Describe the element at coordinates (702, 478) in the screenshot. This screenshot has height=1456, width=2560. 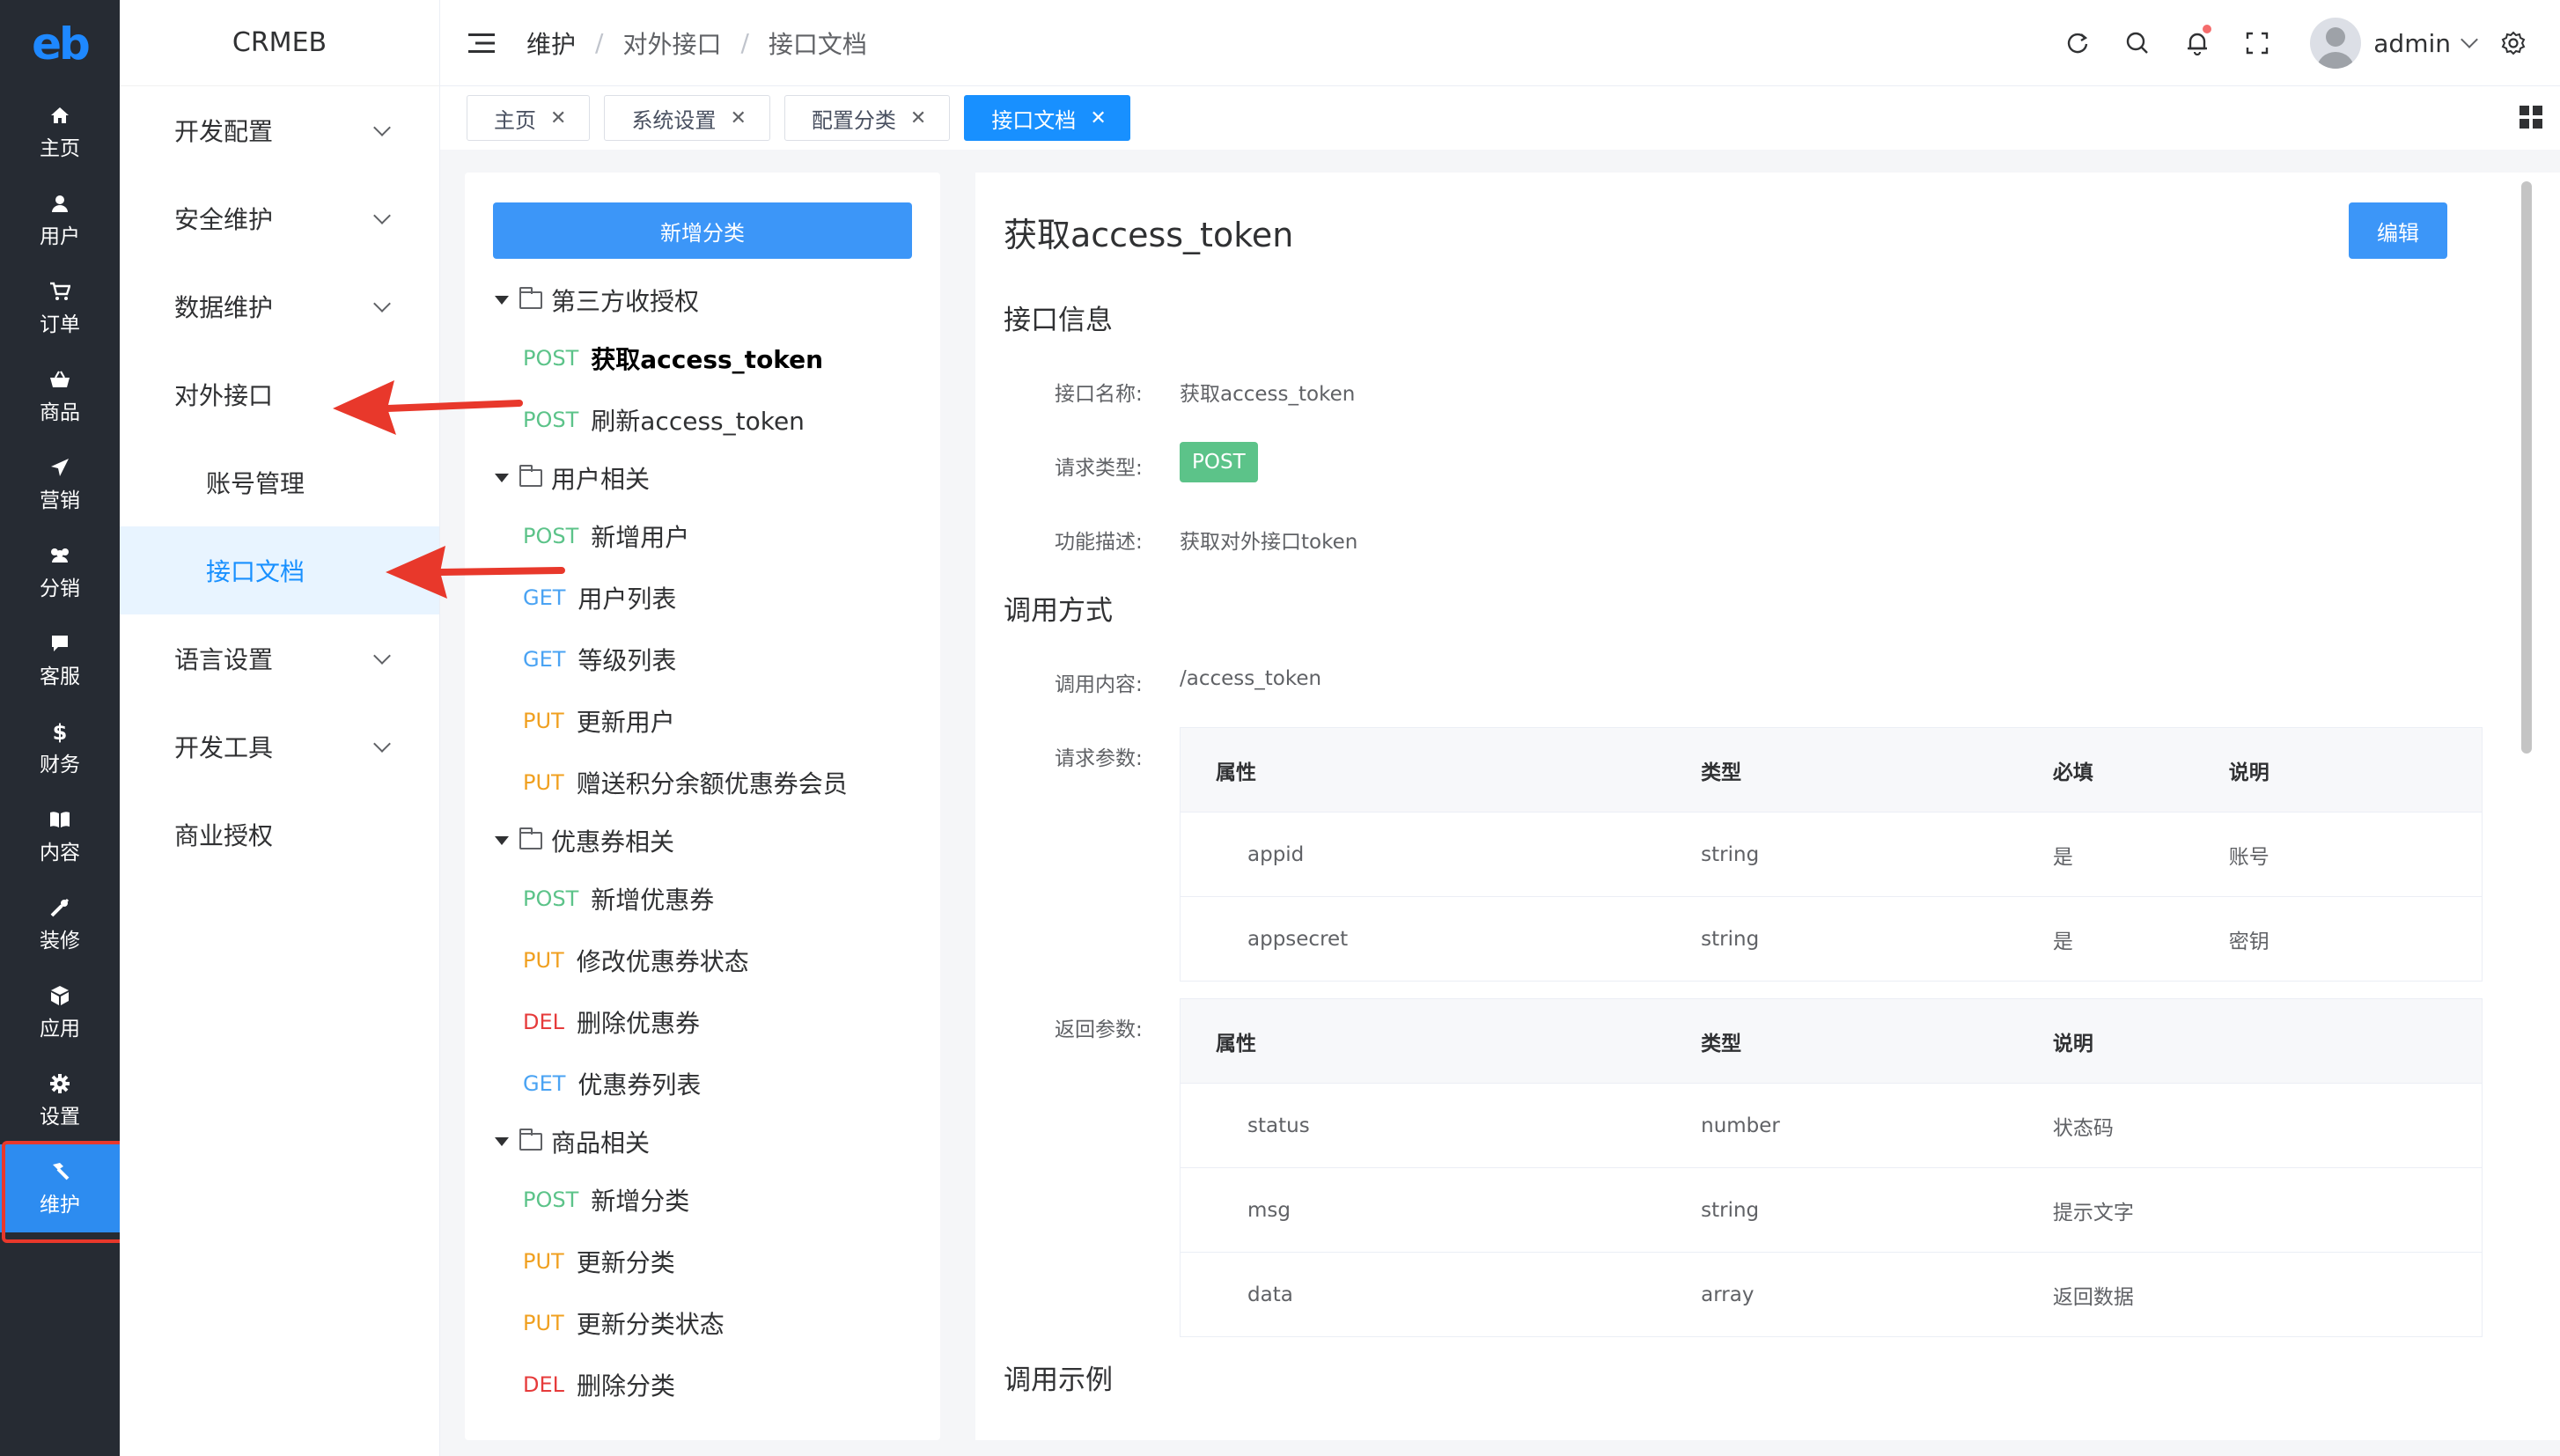
I see `tree-group: 用户相关` at that location.